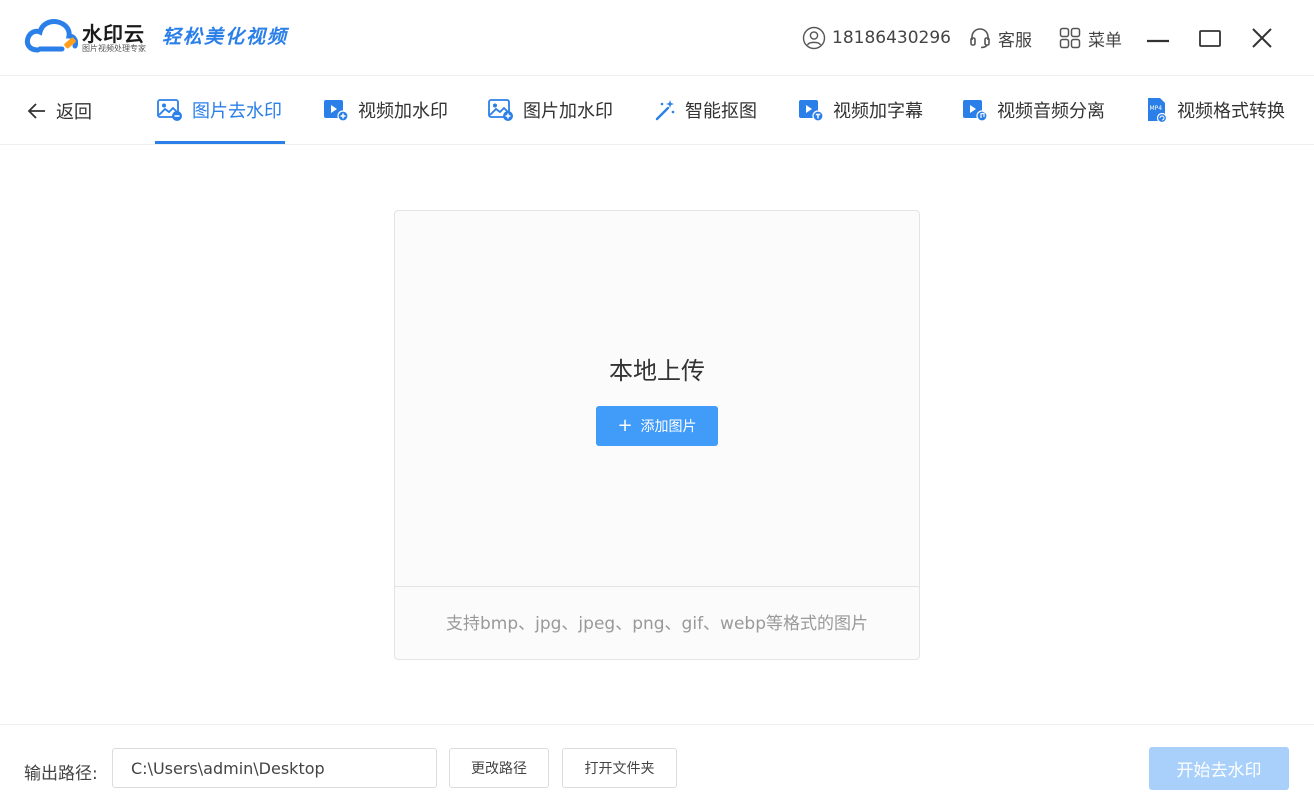  Describe the element at coordinates (619, 768) in the screenshot. I see `open-folder-button: 打开文件夹` at that location.